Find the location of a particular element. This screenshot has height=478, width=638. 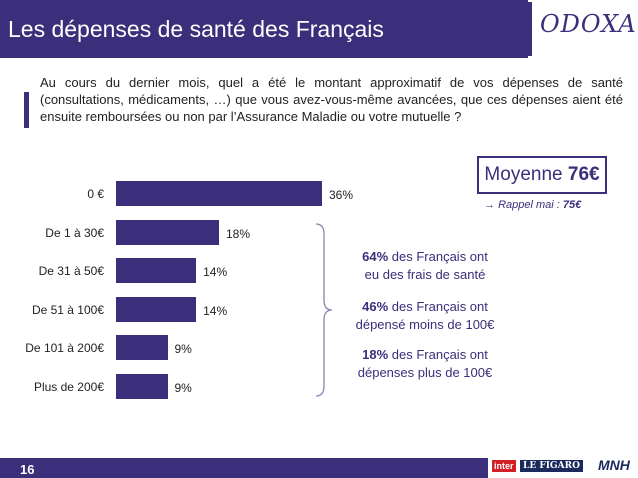

rappel-note: → Rappel mai : 75€ is located at coordinates (532, 205).